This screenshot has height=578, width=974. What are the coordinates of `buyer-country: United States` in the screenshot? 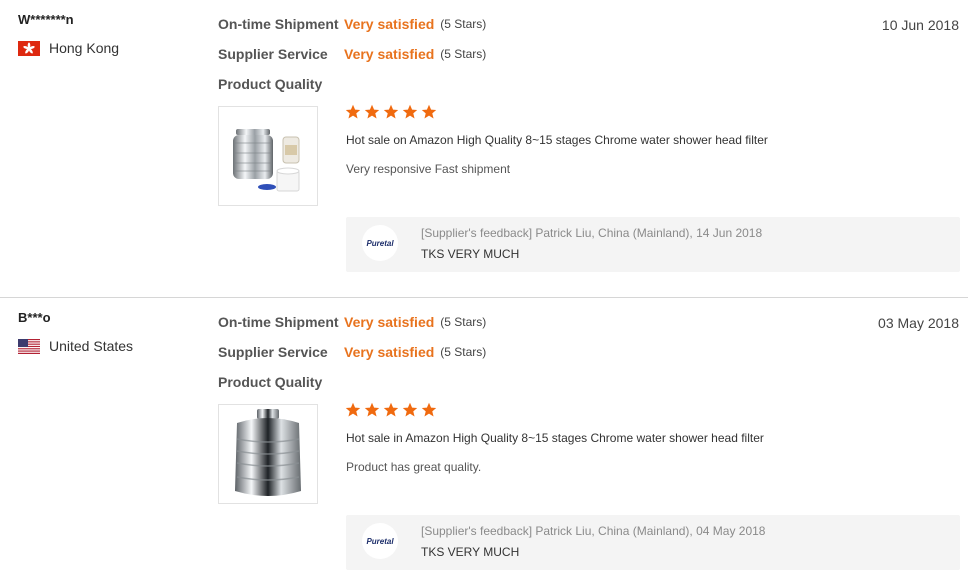 It's located at (75, 346).